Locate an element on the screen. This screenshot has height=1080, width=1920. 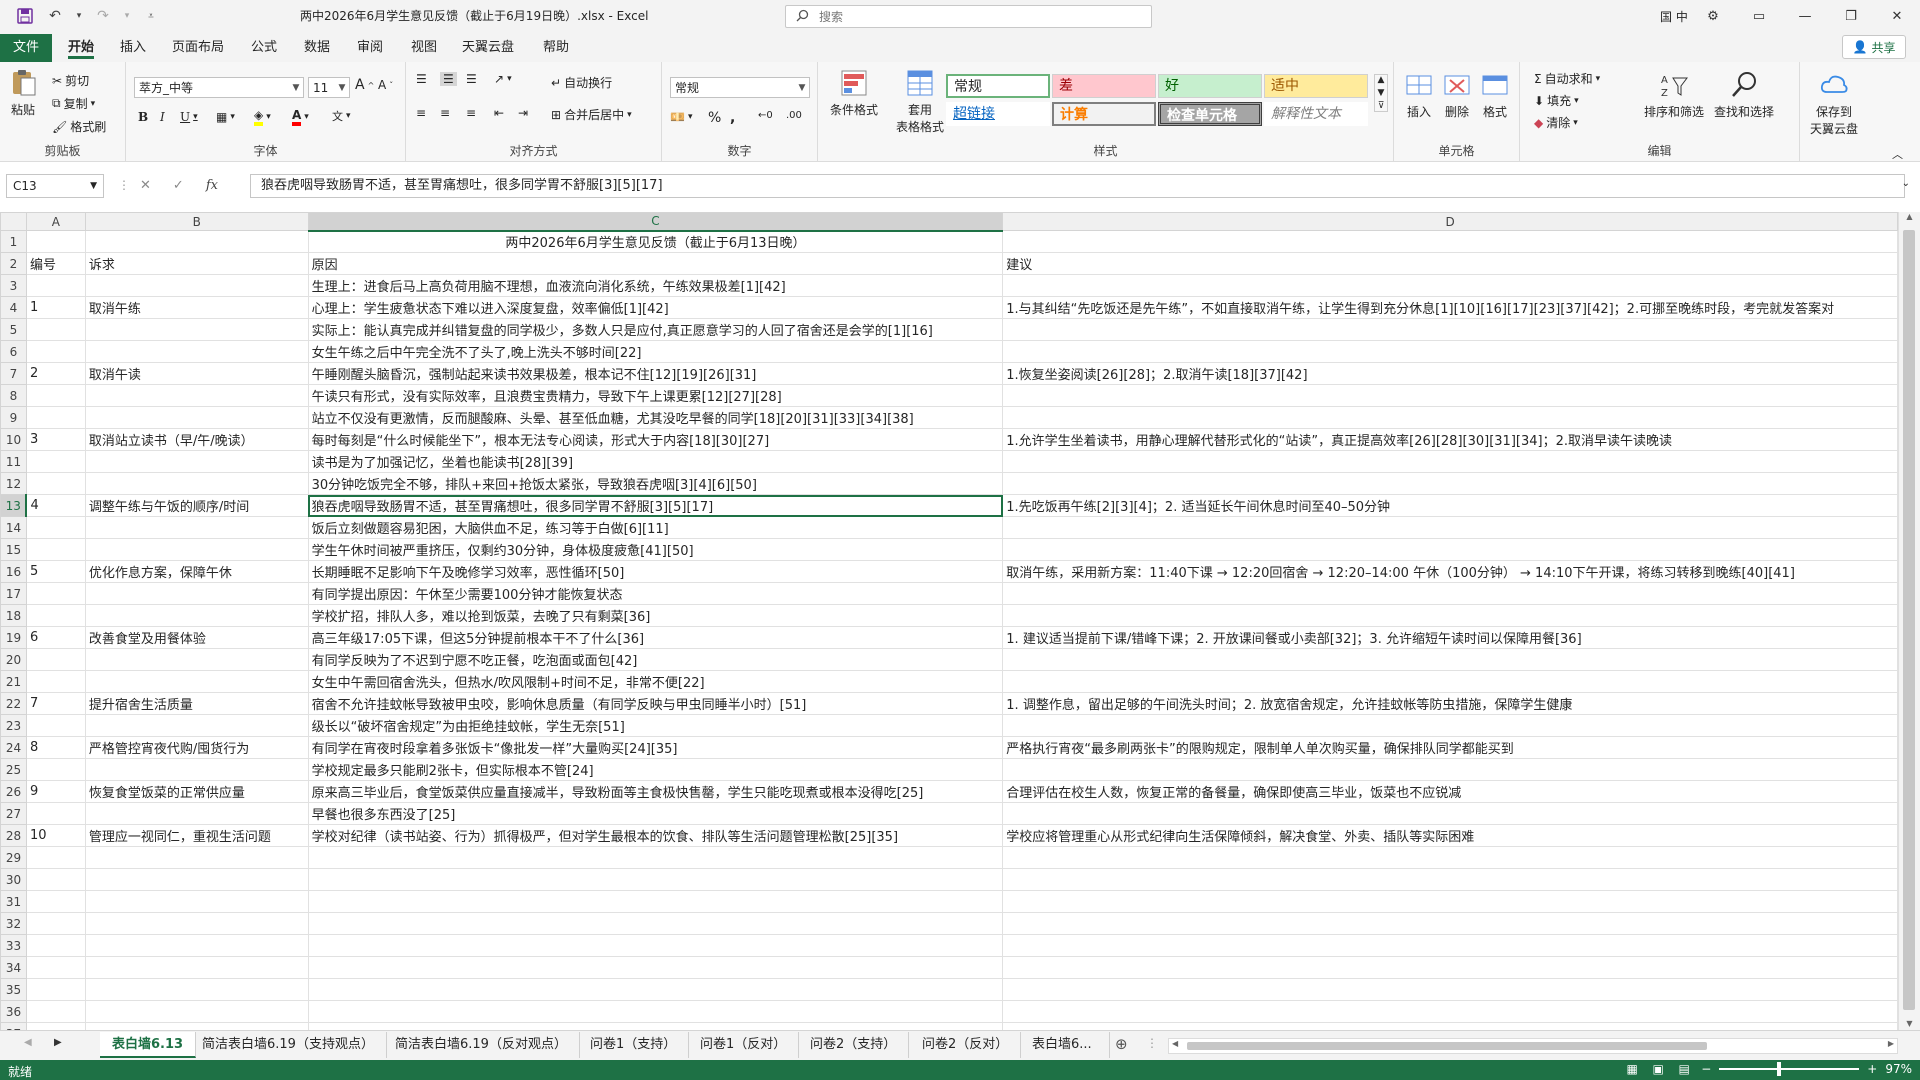
cell-d: 1.先吃饭再午练[2][3][4]；2. 适当延长午间休息时间至40–50分钟 is located at coordinates (1450, 505).